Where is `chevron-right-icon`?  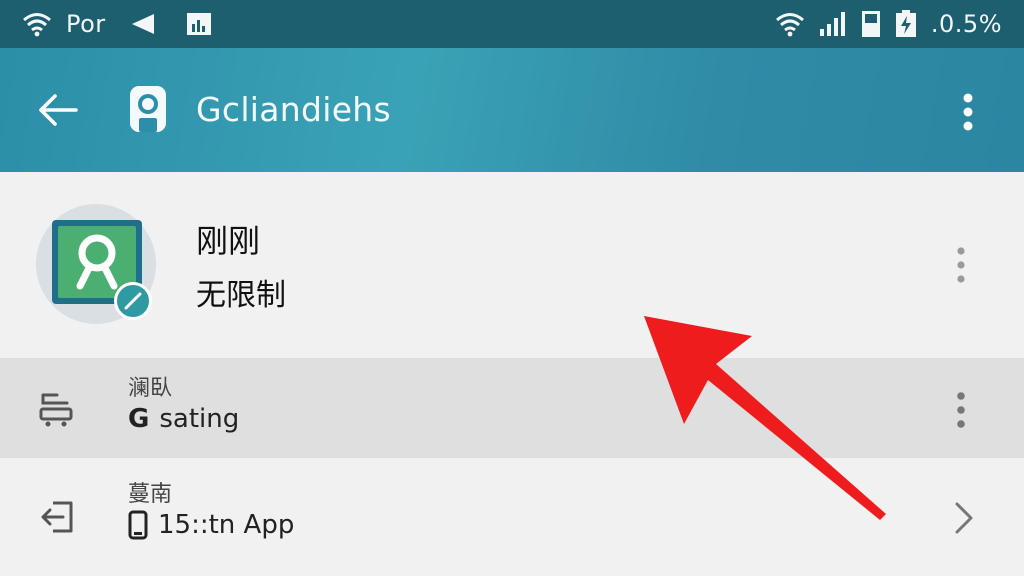
chevron-right-icon is located at coordinates (964, 518).